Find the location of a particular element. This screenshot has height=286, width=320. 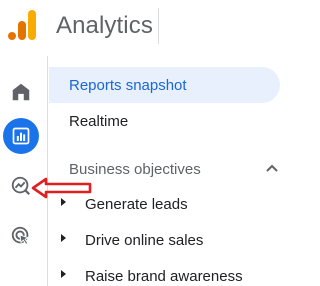

nav-item-label: Realtime is located at coordinates (99, 121).